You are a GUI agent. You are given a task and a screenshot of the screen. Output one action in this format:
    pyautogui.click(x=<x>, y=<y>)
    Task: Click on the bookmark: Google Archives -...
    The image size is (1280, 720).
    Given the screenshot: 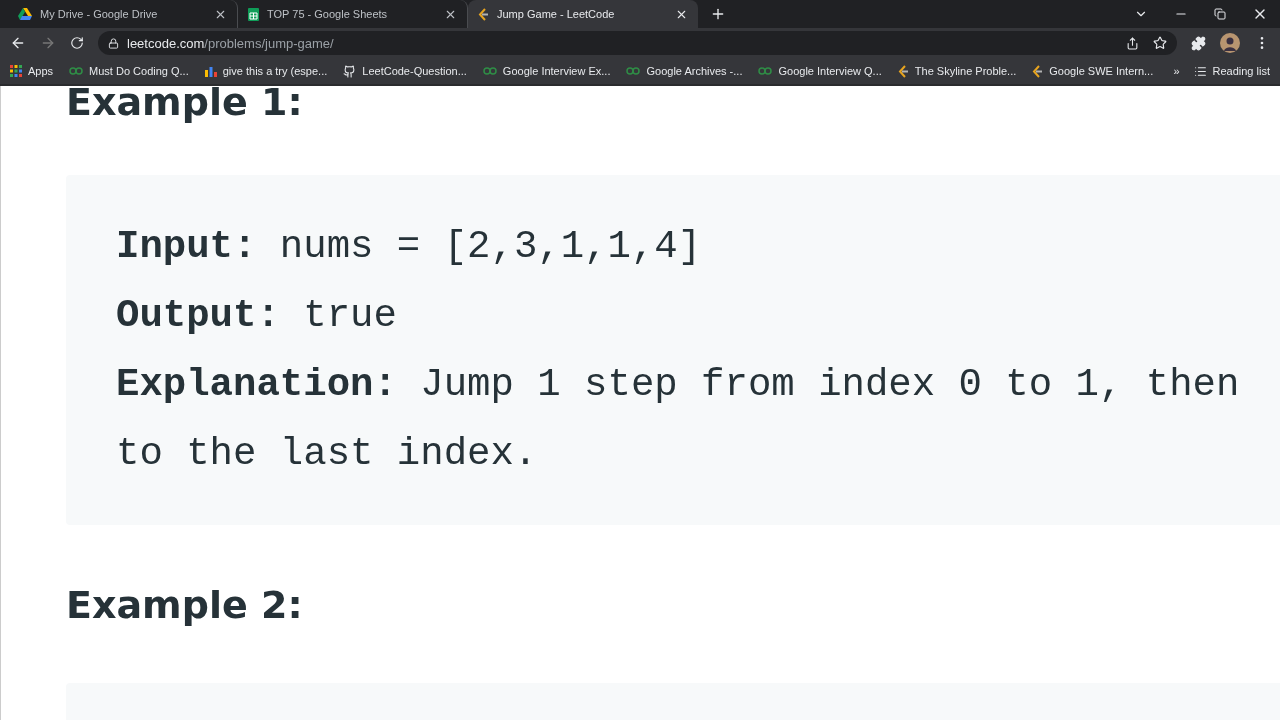 What is the action you would take?
    pyautogui.click(x=684, y=71)
    